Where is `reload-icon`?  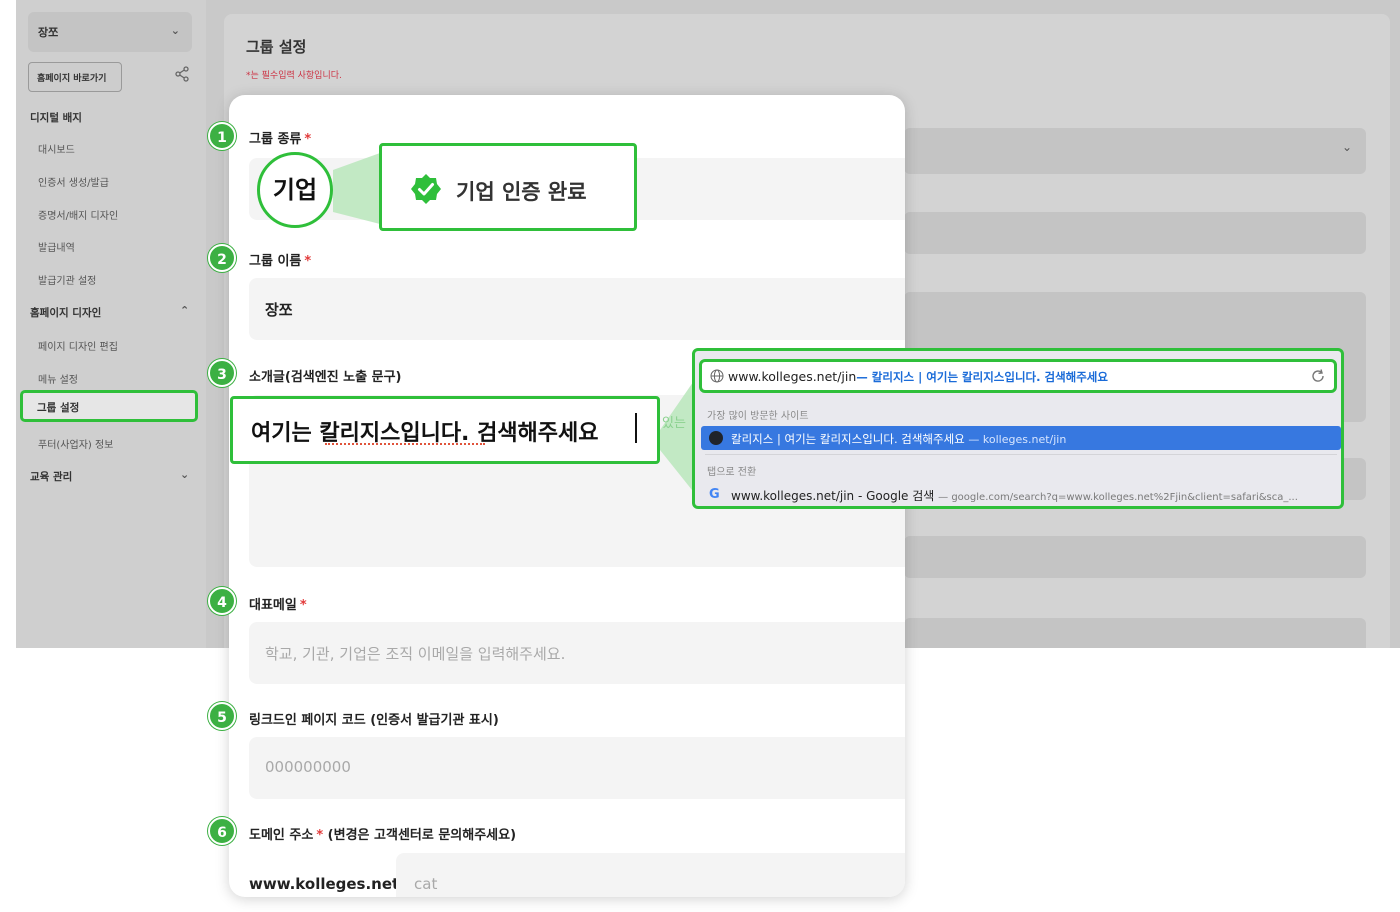 reload-icon is located at coordinates (1318, 376).